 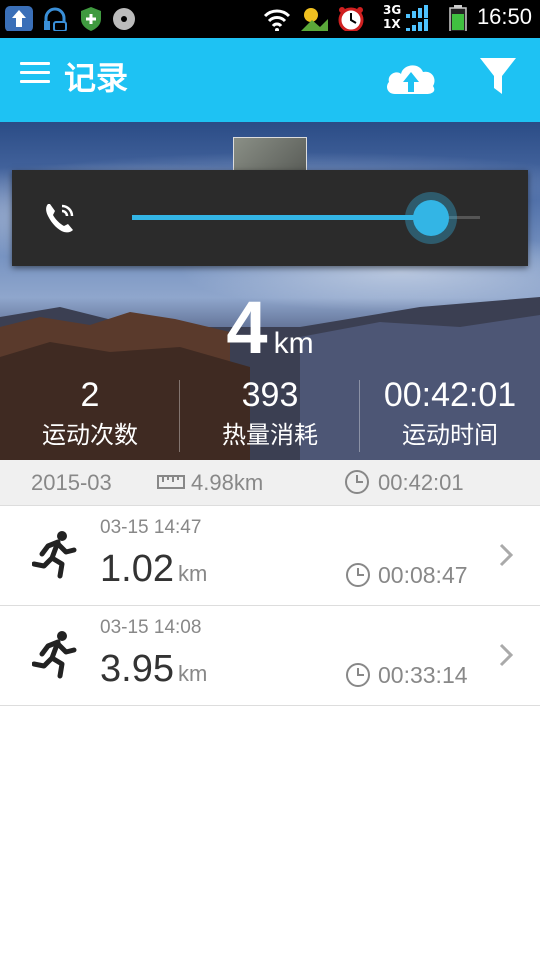 I want to click on record-datetime: 03-15 14:08, so click(x=151, y=627).